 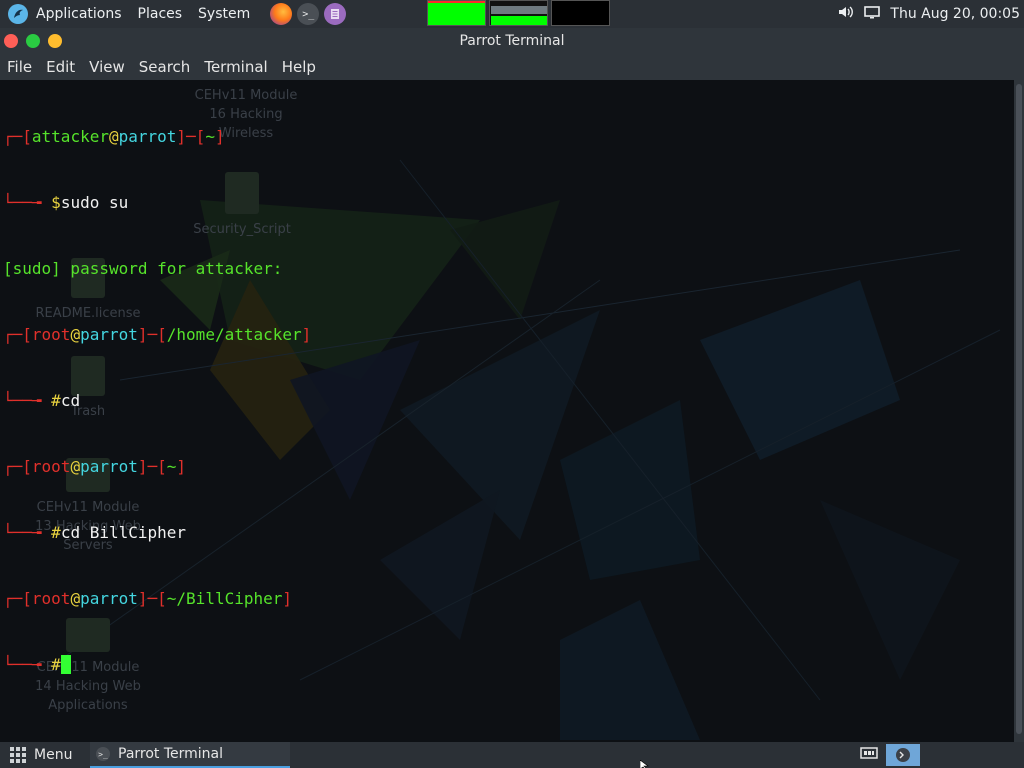 I want to click on bottom-tray, so click(x=890, y=755).